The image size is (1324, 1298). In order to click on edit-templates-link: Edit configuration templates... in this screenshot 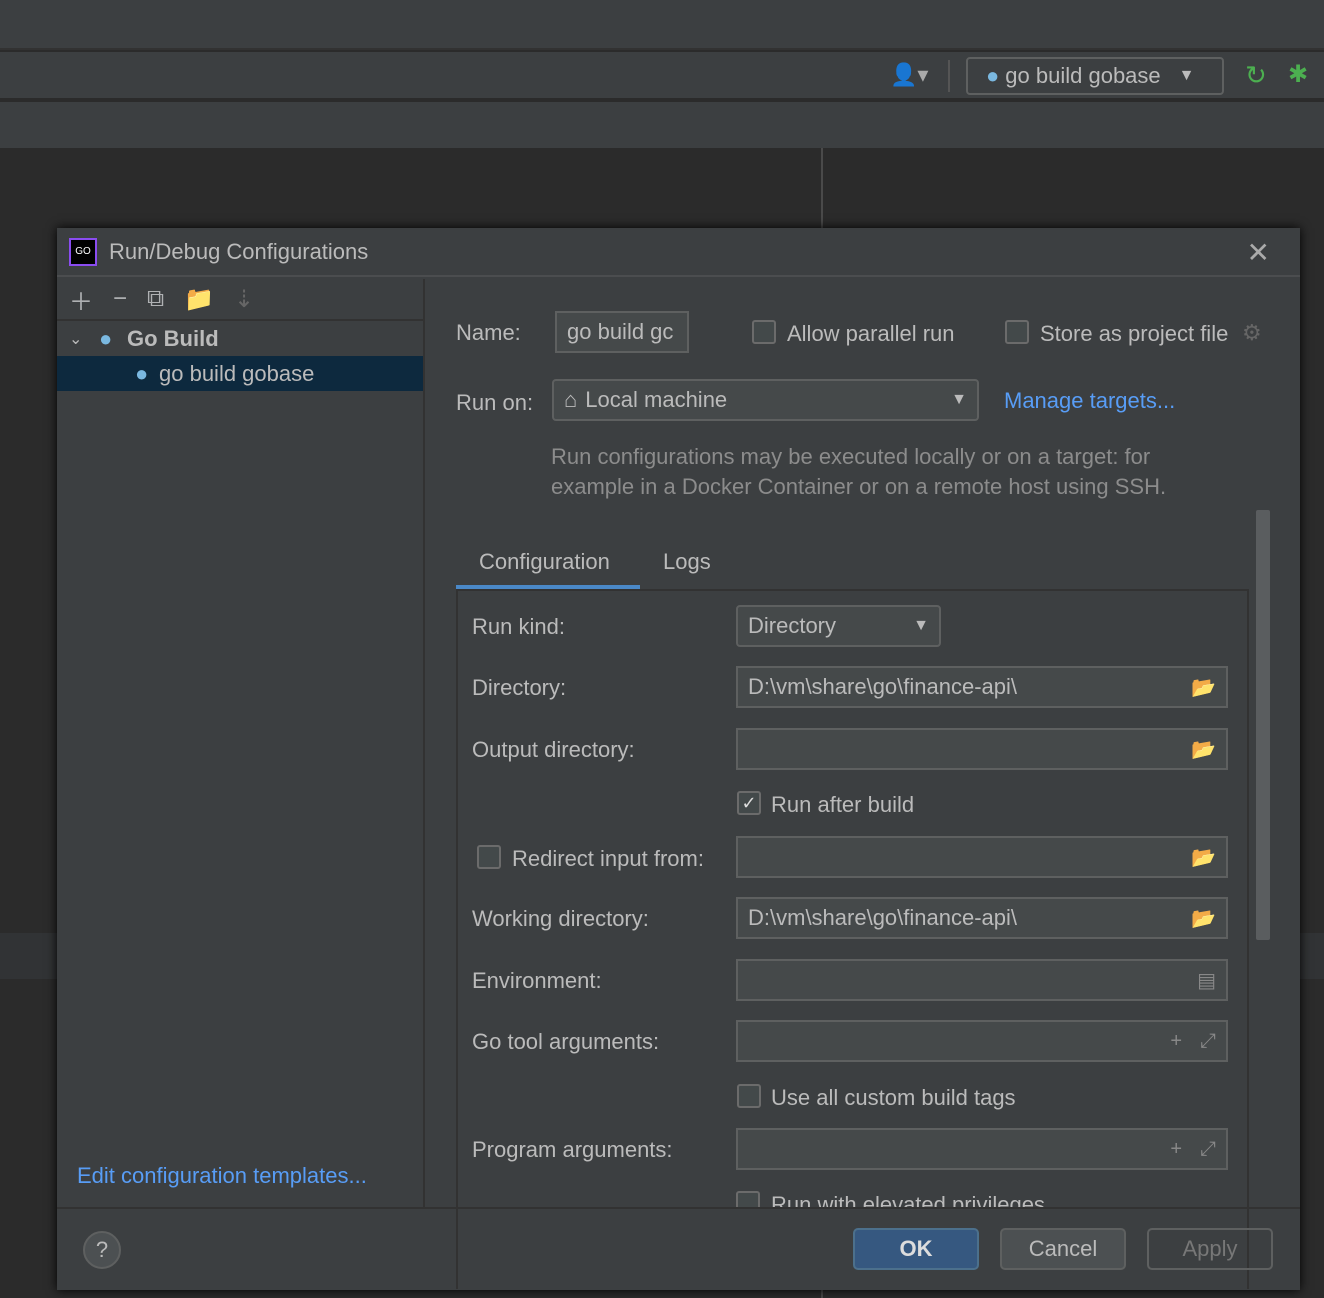, I will do `click(222, 1176)`.